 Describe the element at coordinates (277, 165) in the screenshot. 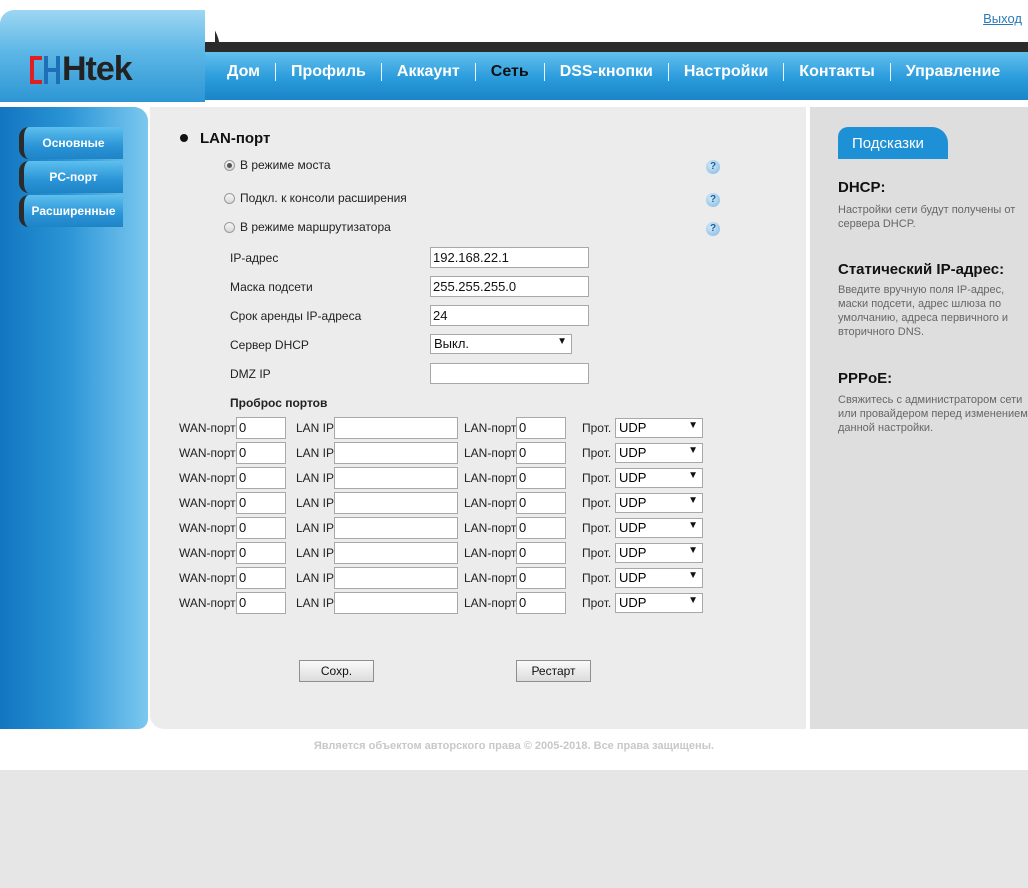

I see `mode-bridge: В режиме моста` at that location.